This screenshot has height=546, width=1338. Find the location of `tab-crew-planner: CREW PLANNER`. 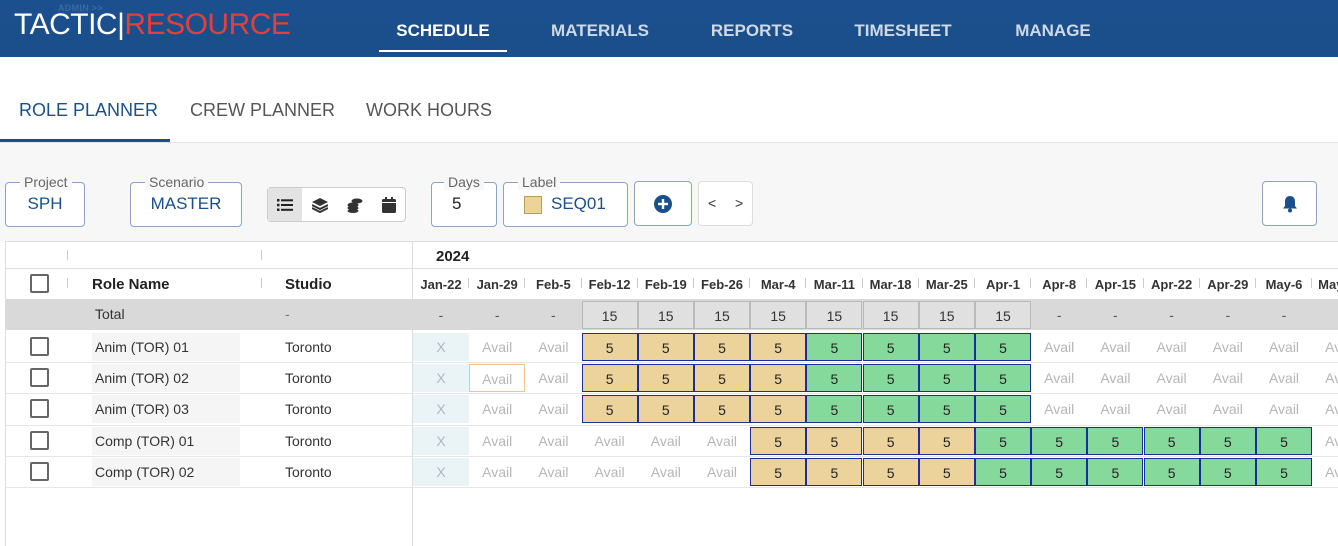

tab-crew-planner: CREW PLANNER is located at coordinates (262, 110).